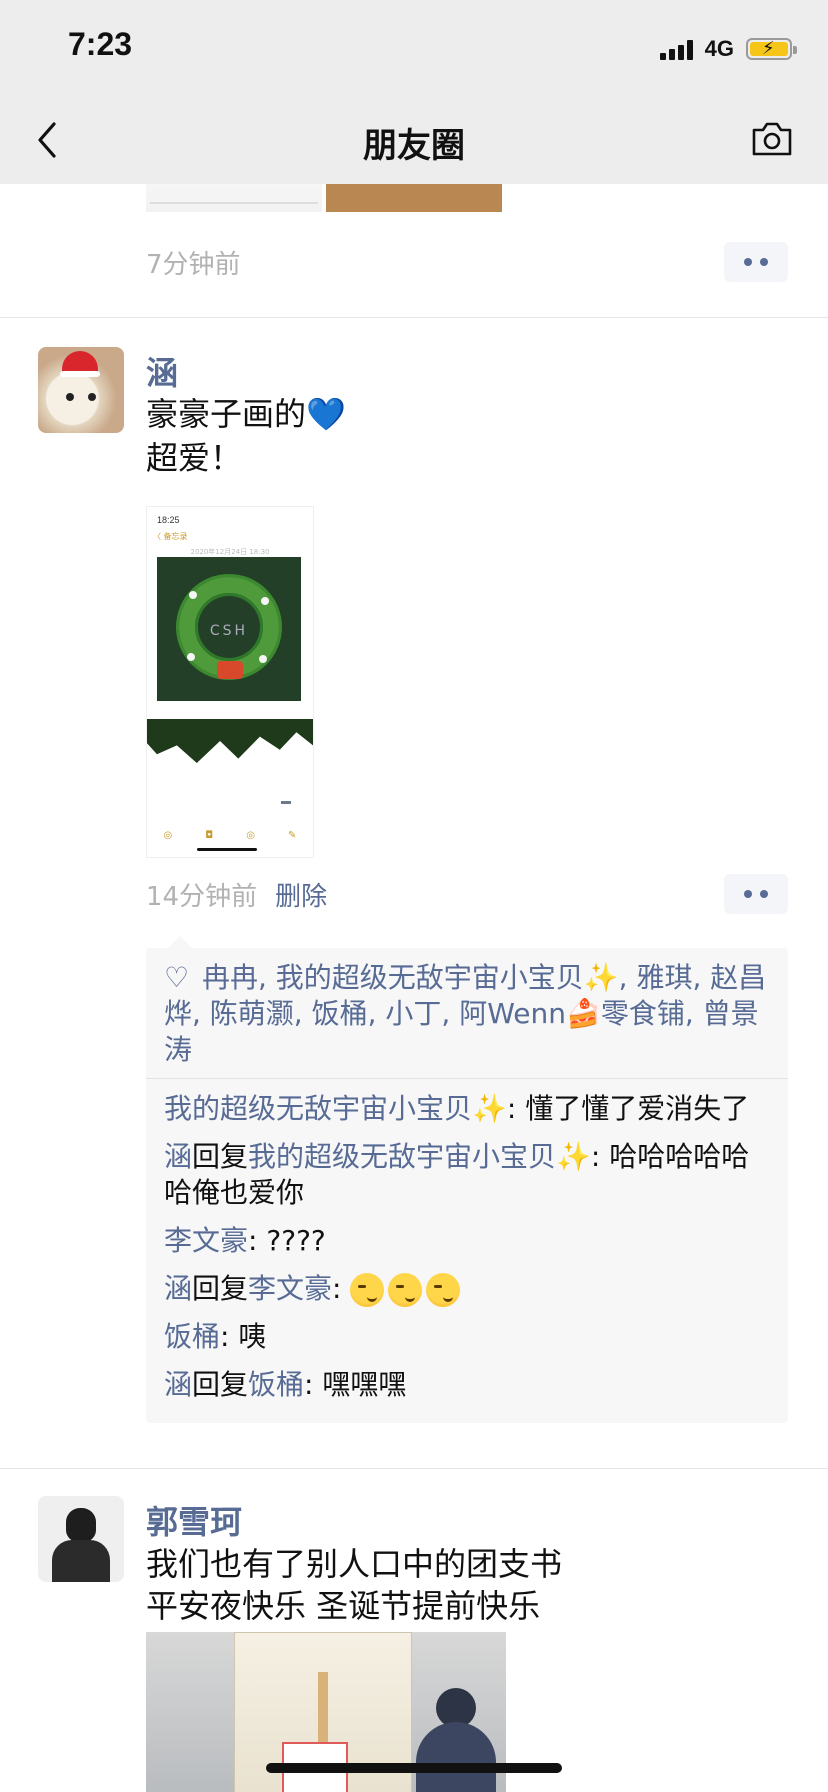 This screenshot has width=828, height=1792. What do you see at coordinates (100, 44) in the screenshot?
I see `status-time: 7:23` at bounding box center [100, 44].